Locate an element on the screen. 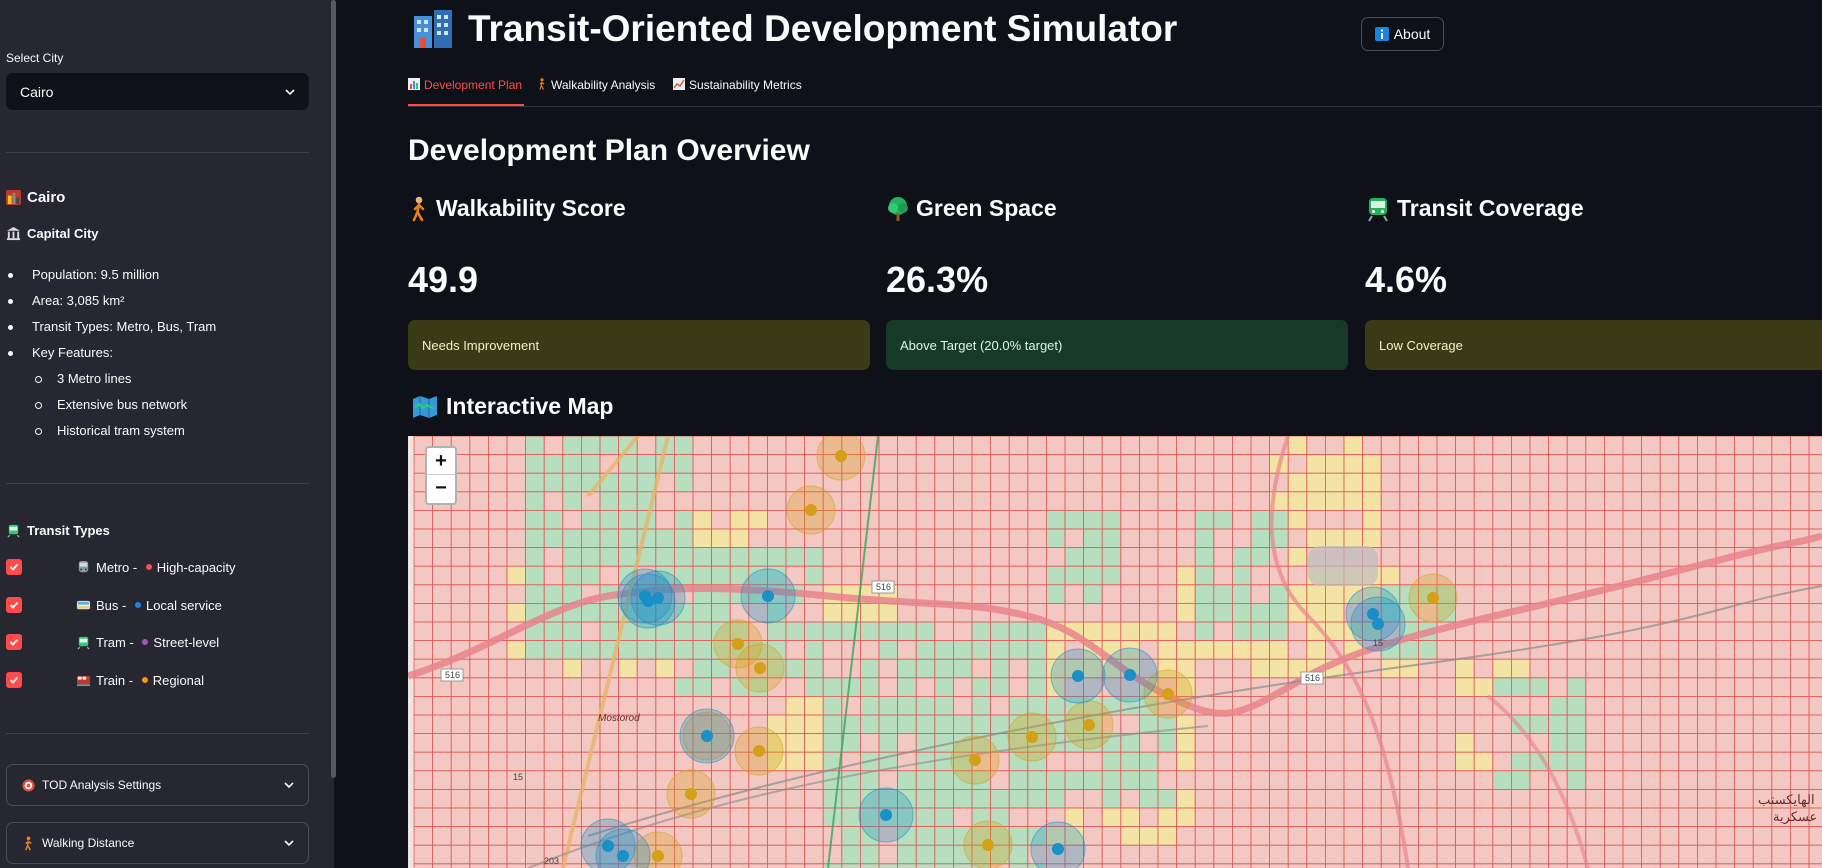 Image resolution: width=1822 pixels, height=868 pixels. tab-walkability-analysis: Walkability Analysis is located at coordinates (596, 91).